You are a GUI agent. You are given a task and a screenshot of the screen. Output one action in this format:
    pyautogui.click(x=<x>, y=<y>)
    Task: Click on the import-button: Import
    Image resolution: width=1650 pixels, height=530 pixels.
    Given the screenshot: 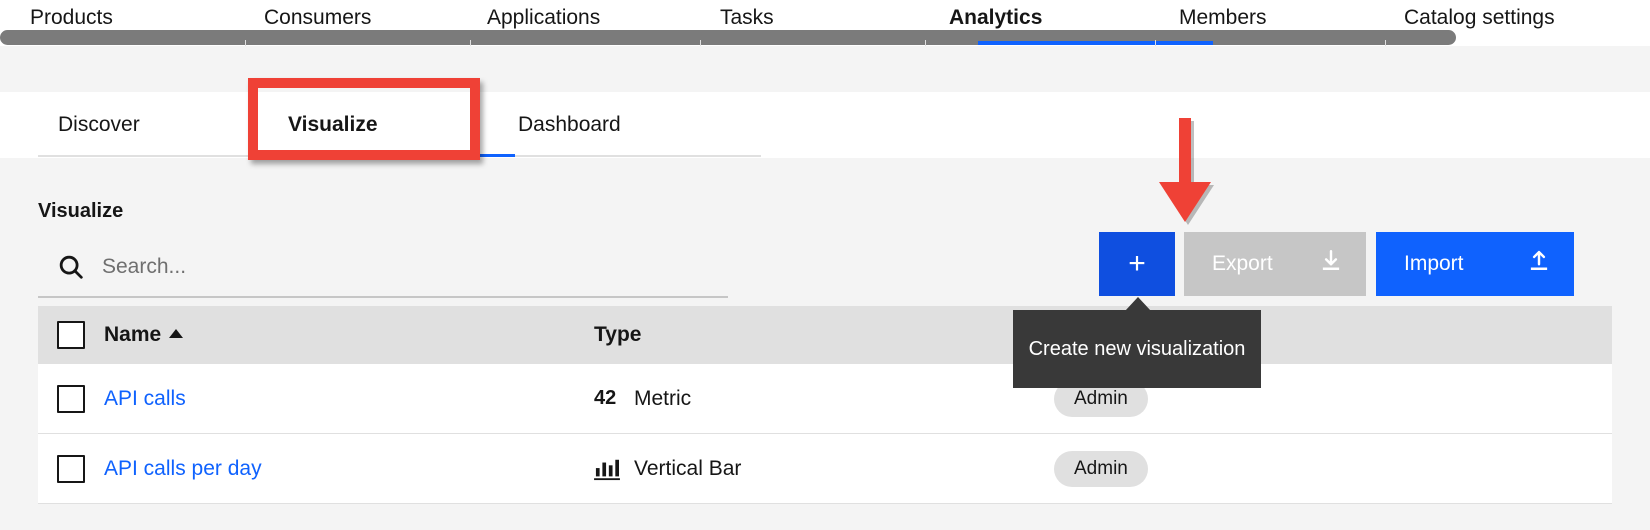 What is the action you would take?
    pyautogui.click(x=1475, y=264)
    